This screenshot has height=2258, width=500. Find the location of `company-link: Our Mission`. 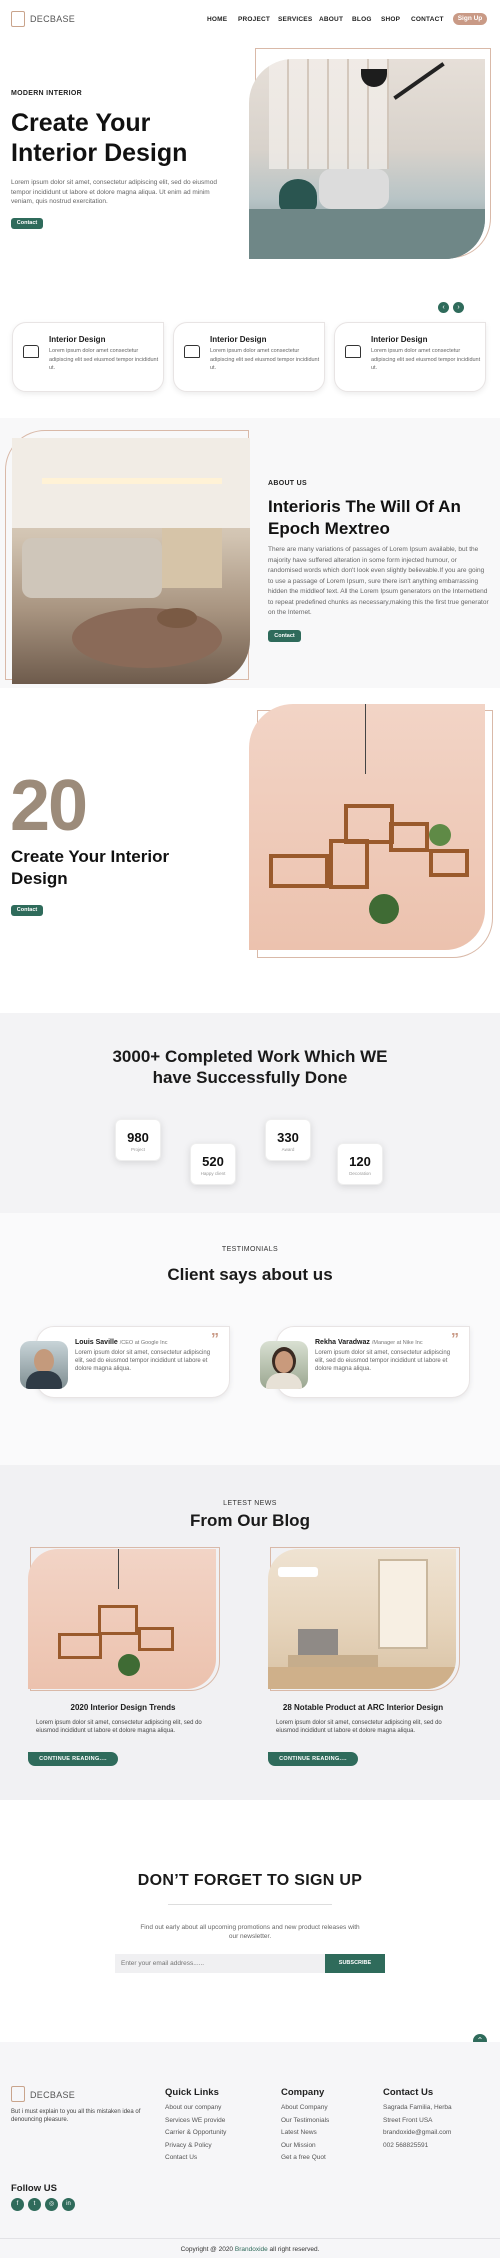

company-link: Our Mission is located at coordinates (305, 2146).